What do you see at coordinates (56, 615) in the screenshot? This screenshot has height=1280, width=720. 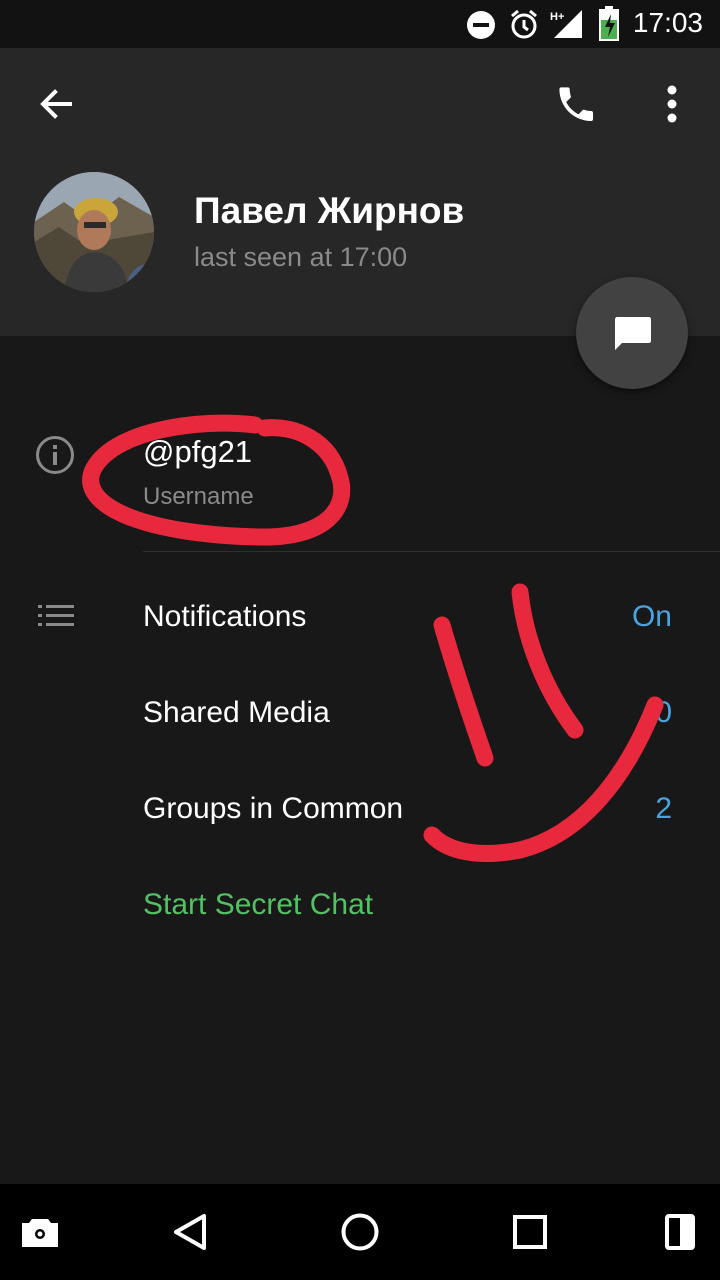 I see `list-icon` at bounding box center [56, 615].